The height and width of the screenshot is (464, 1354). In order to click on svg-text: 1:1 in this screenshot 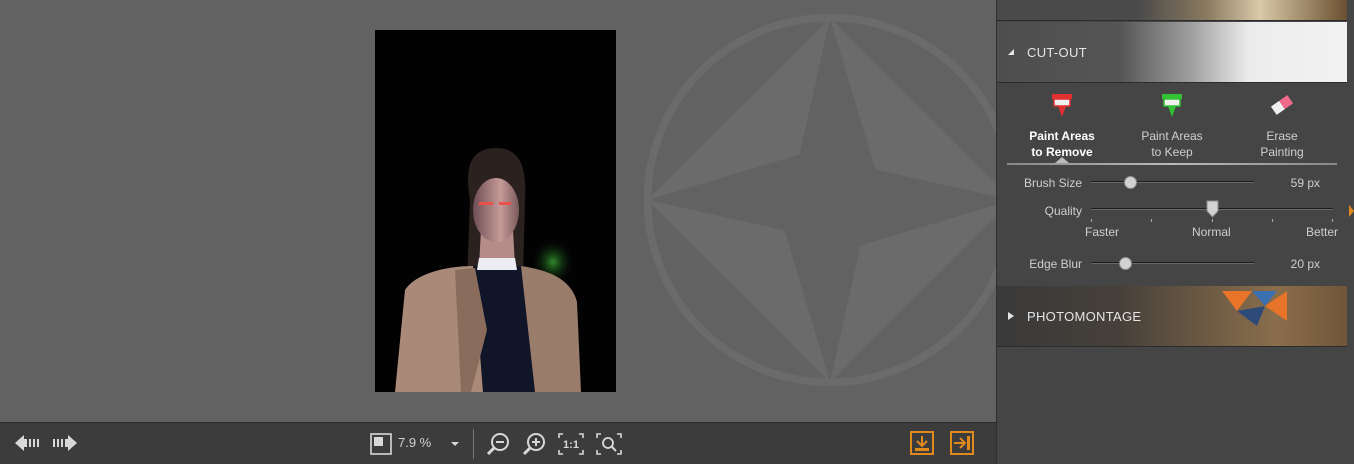, I will do `click(571, 445)`.